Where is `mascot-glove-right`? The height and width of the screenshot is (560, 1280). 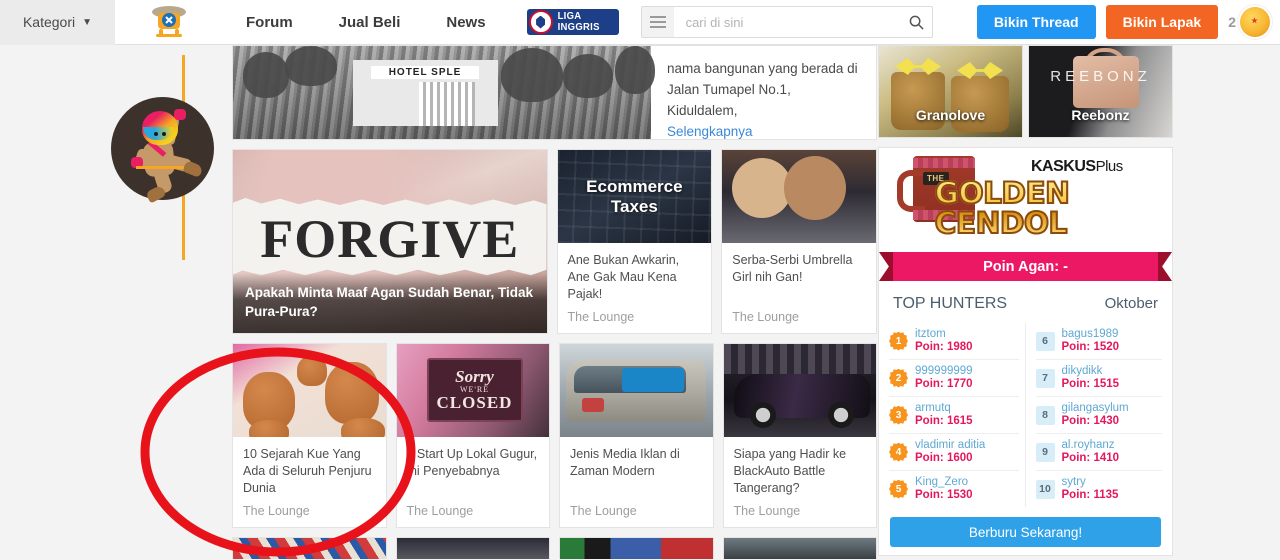 mascot-glove-right is located at coordinates (180, 114).